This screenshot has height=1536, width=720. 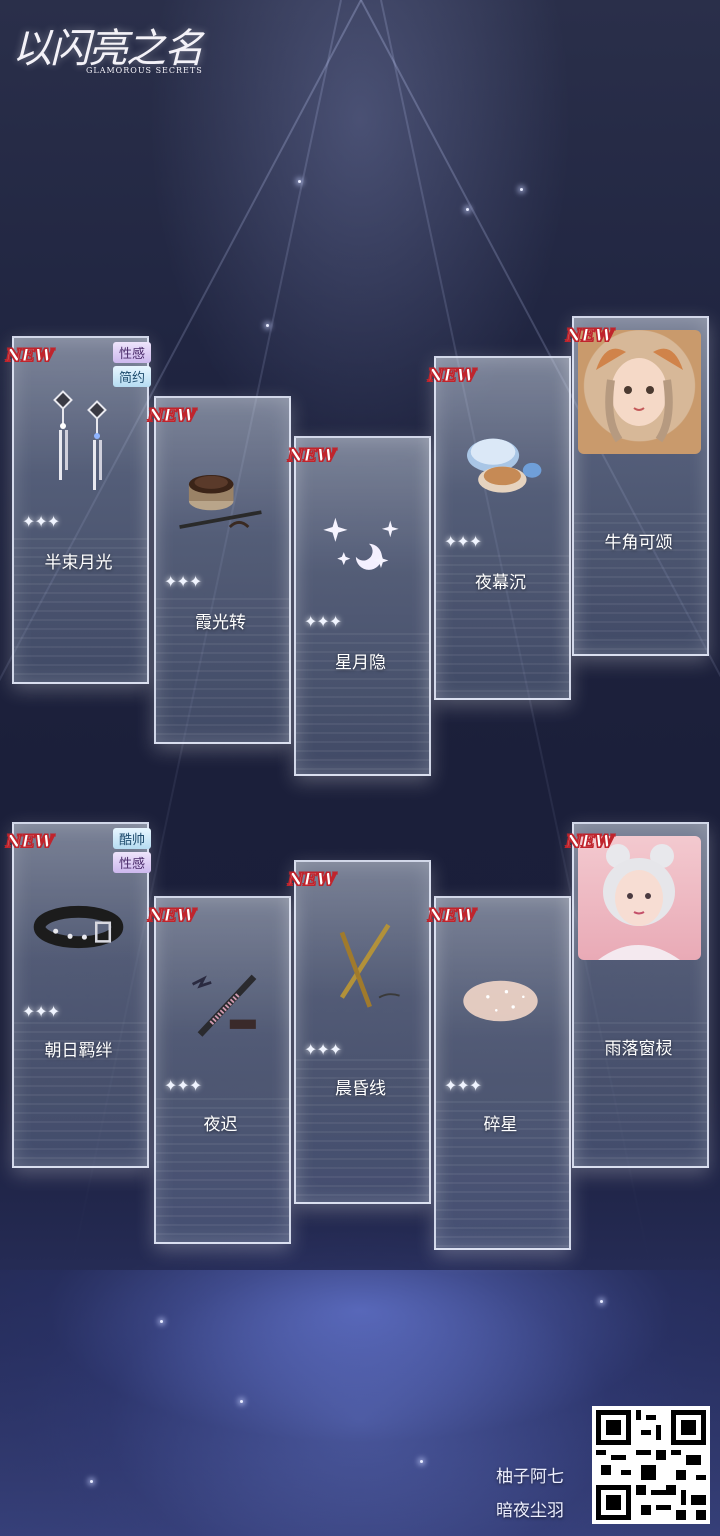 What do you see at coordinates (219, 570) in the screenshot?
I see `item-card: NEW ✦✦✦ 霞光转` at bounding box center [219, 570].